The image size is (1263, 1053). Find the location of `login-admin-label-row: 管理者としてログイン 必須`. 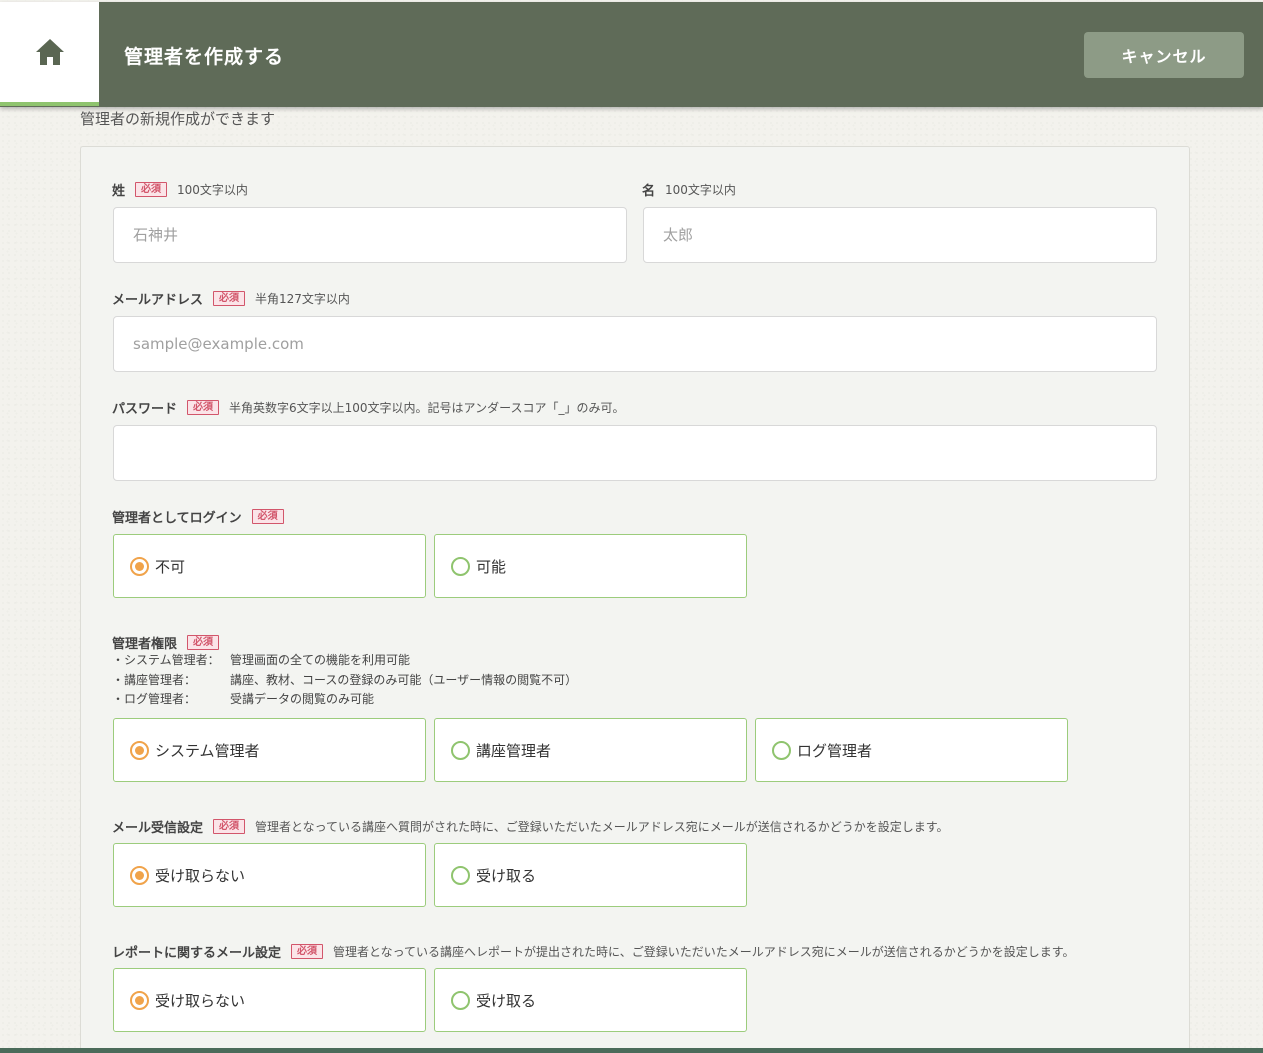

login-admin-label-row: 管理者としてログイン 必須 is located at coordinates (198, 516).